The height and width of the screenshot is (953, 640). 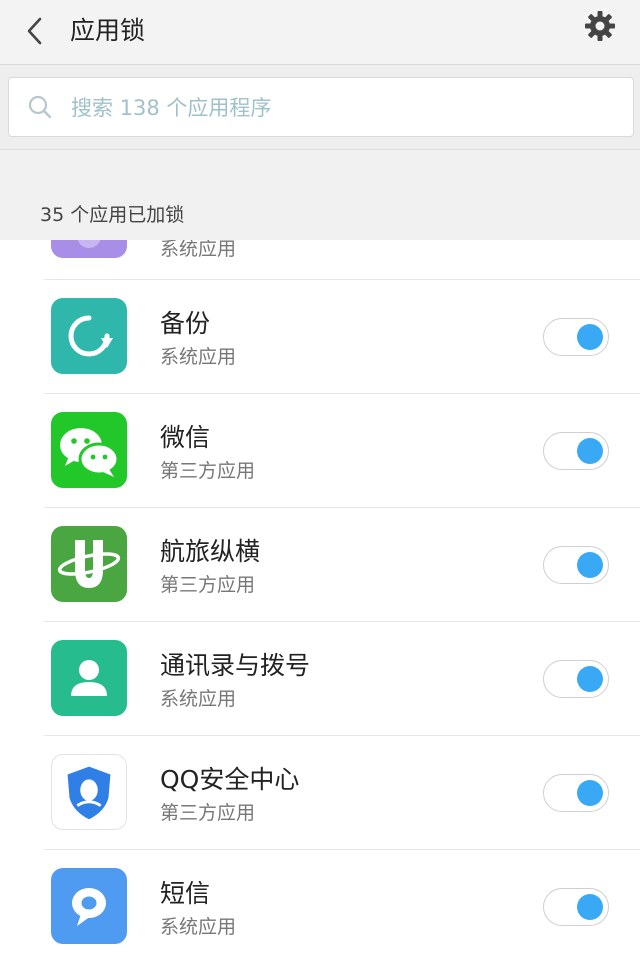 What do you see at coordinates (89, 249) in the screenshot?
I see `app-icon-partial` at bounding box center [89, 249].